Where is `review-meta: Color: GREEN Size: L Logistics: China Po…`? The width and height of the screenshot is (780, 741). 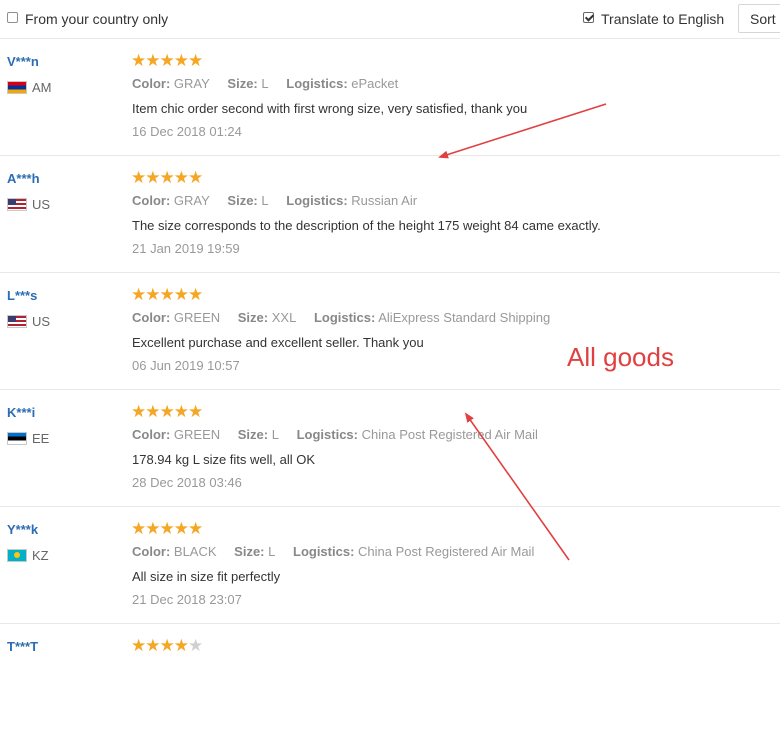 review-meta: Color: GREEN Size: L Logistics: China Po… is located at coordinates (335, 434).